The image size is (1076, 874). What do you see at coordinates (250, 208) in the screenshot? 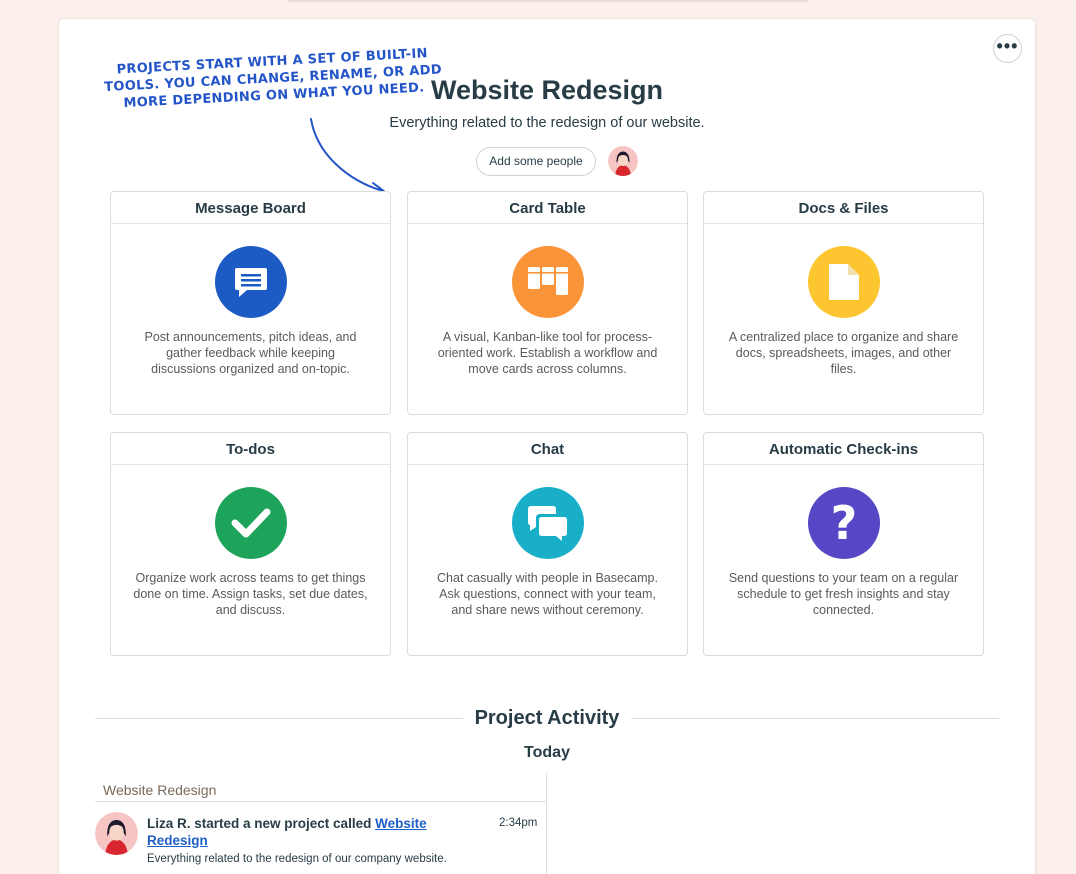
I see `tool-card-title: Message Board` at bounding box center [250, 208].